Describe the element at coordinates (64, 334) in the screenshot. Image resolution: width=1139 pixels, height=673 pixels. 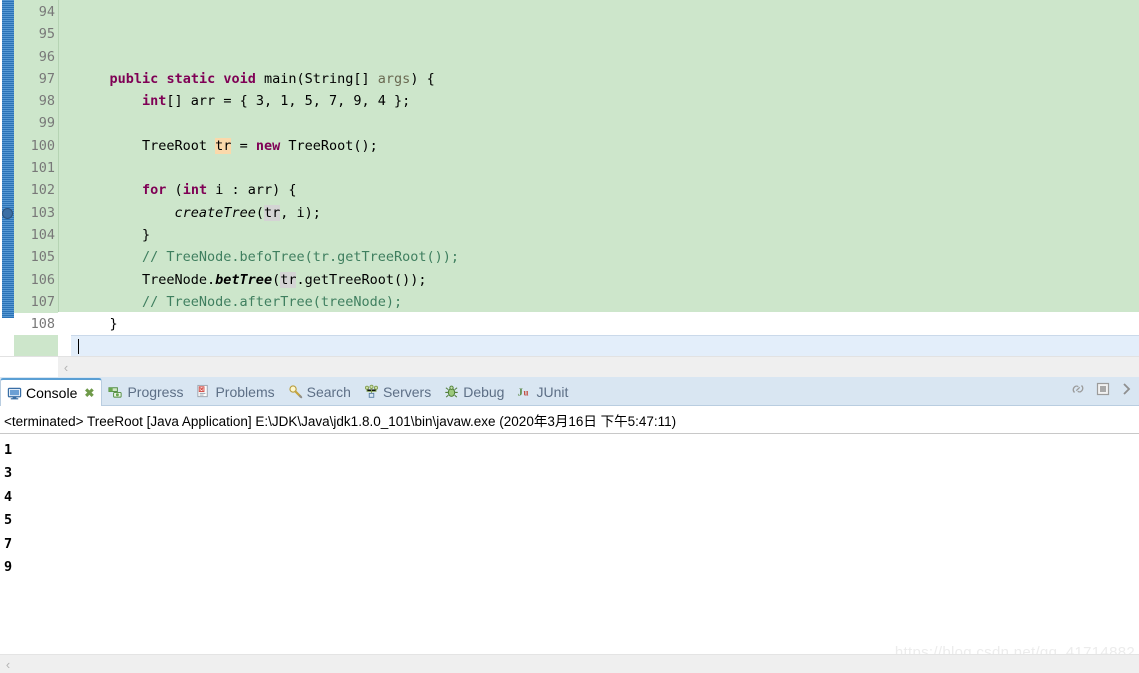
I see `folding-gutter-tail` at that location.